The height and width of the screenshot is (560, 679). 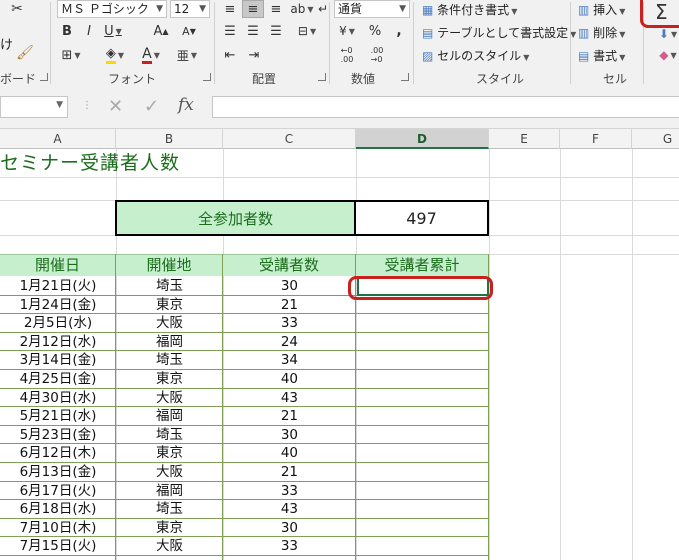 What do you see at coordinates (58, 139) in the screenshot?
I see `column-header-a: A` at bounding box center [58, 139].